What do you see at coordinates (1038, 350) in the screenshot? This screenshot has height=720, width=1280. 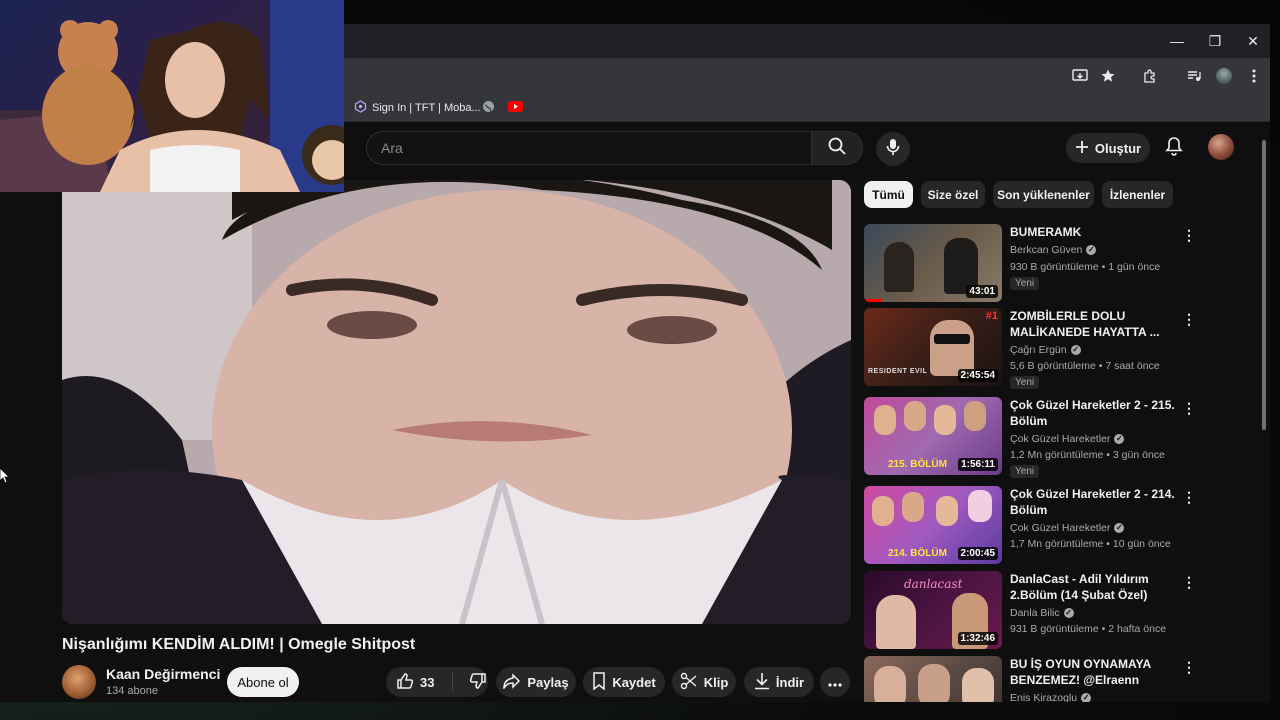 I see `channel-label: Çağrı Ergün` at bounding box center [1038, 350].